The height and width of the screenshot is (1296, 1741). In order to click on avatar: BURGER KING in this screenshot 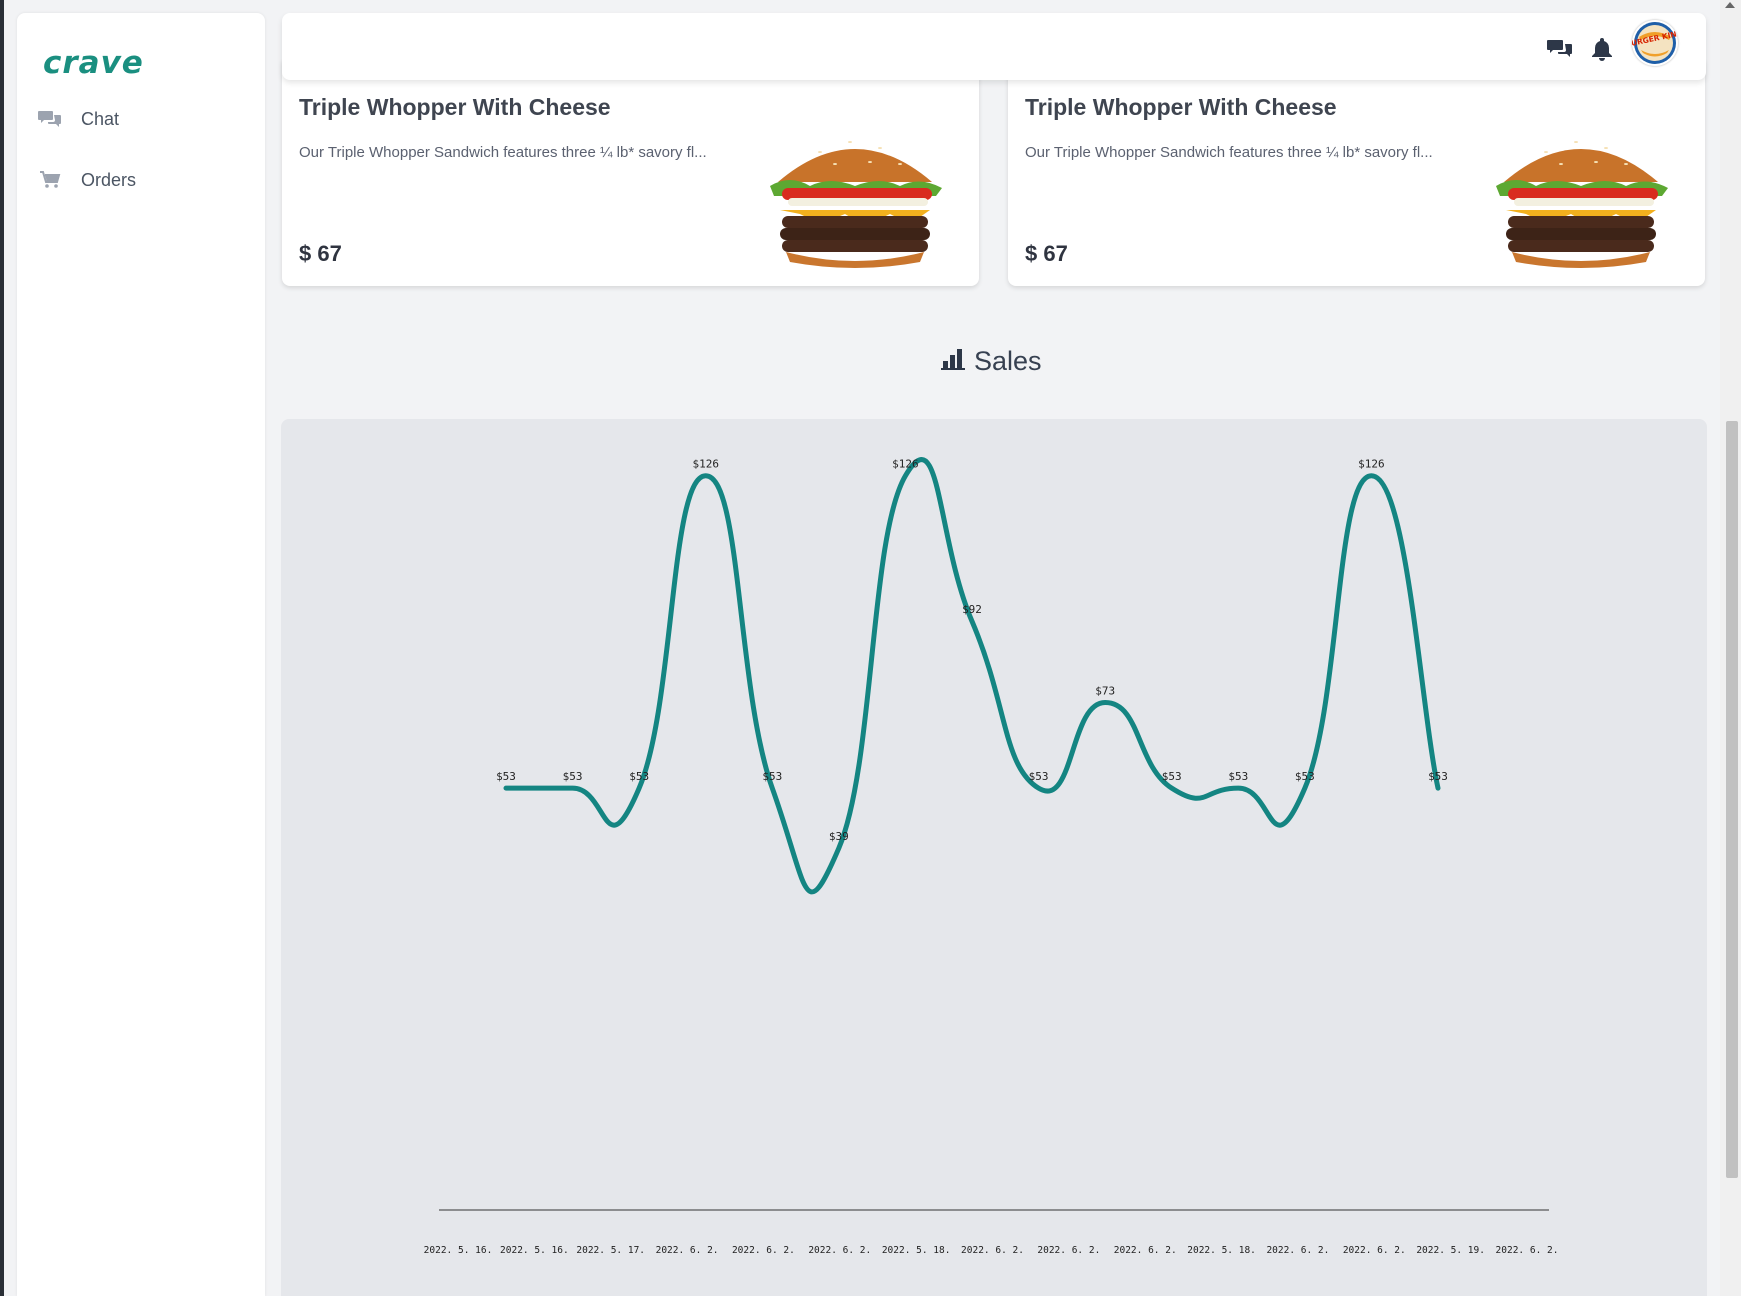, I will do `click(1655, 43)`.